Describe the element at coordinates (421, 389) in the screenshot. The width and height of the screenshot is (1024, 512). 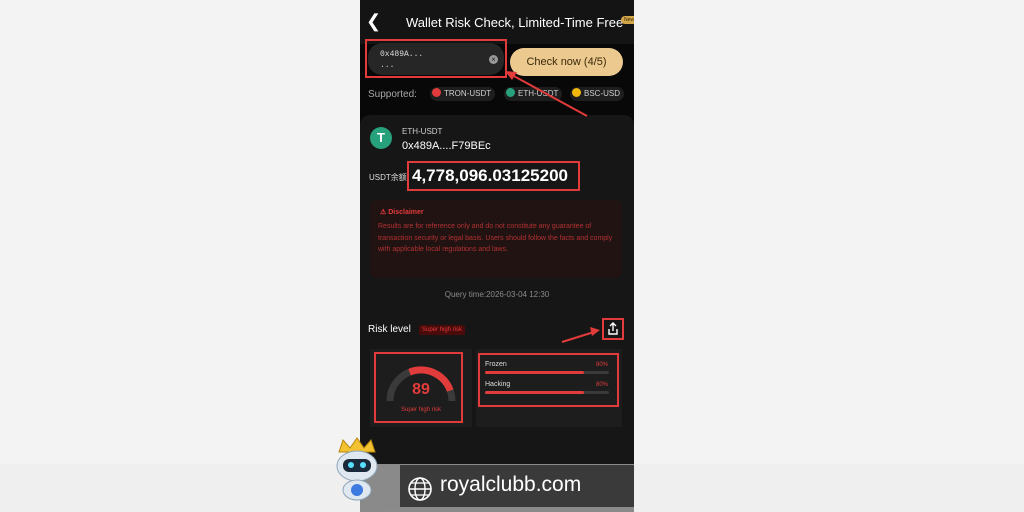
I see `risk-score: 89` at that location.